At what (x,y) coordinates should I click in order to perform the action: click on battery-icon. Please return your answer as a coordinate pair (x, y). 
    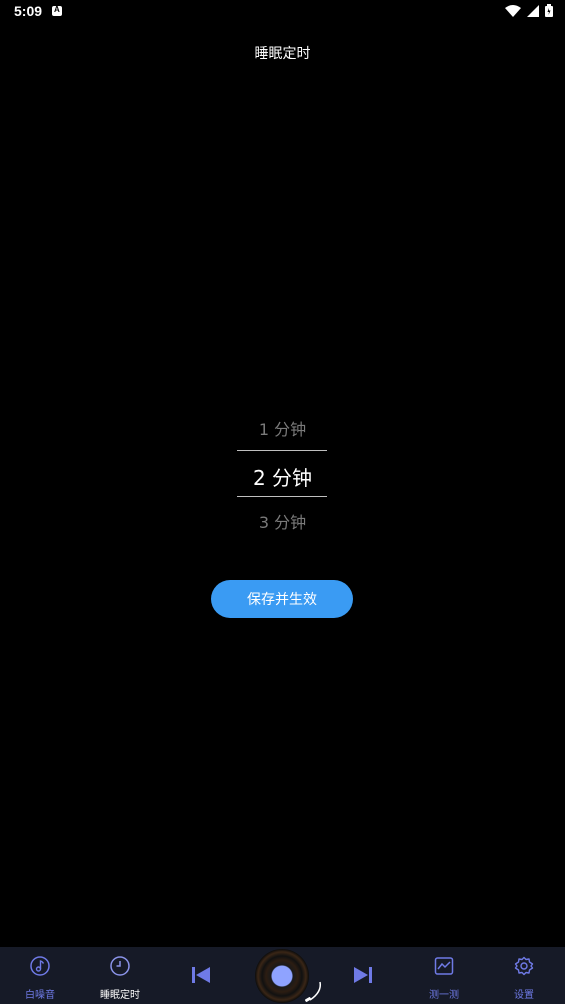
    Looking at the image, I should click on (549, 10).